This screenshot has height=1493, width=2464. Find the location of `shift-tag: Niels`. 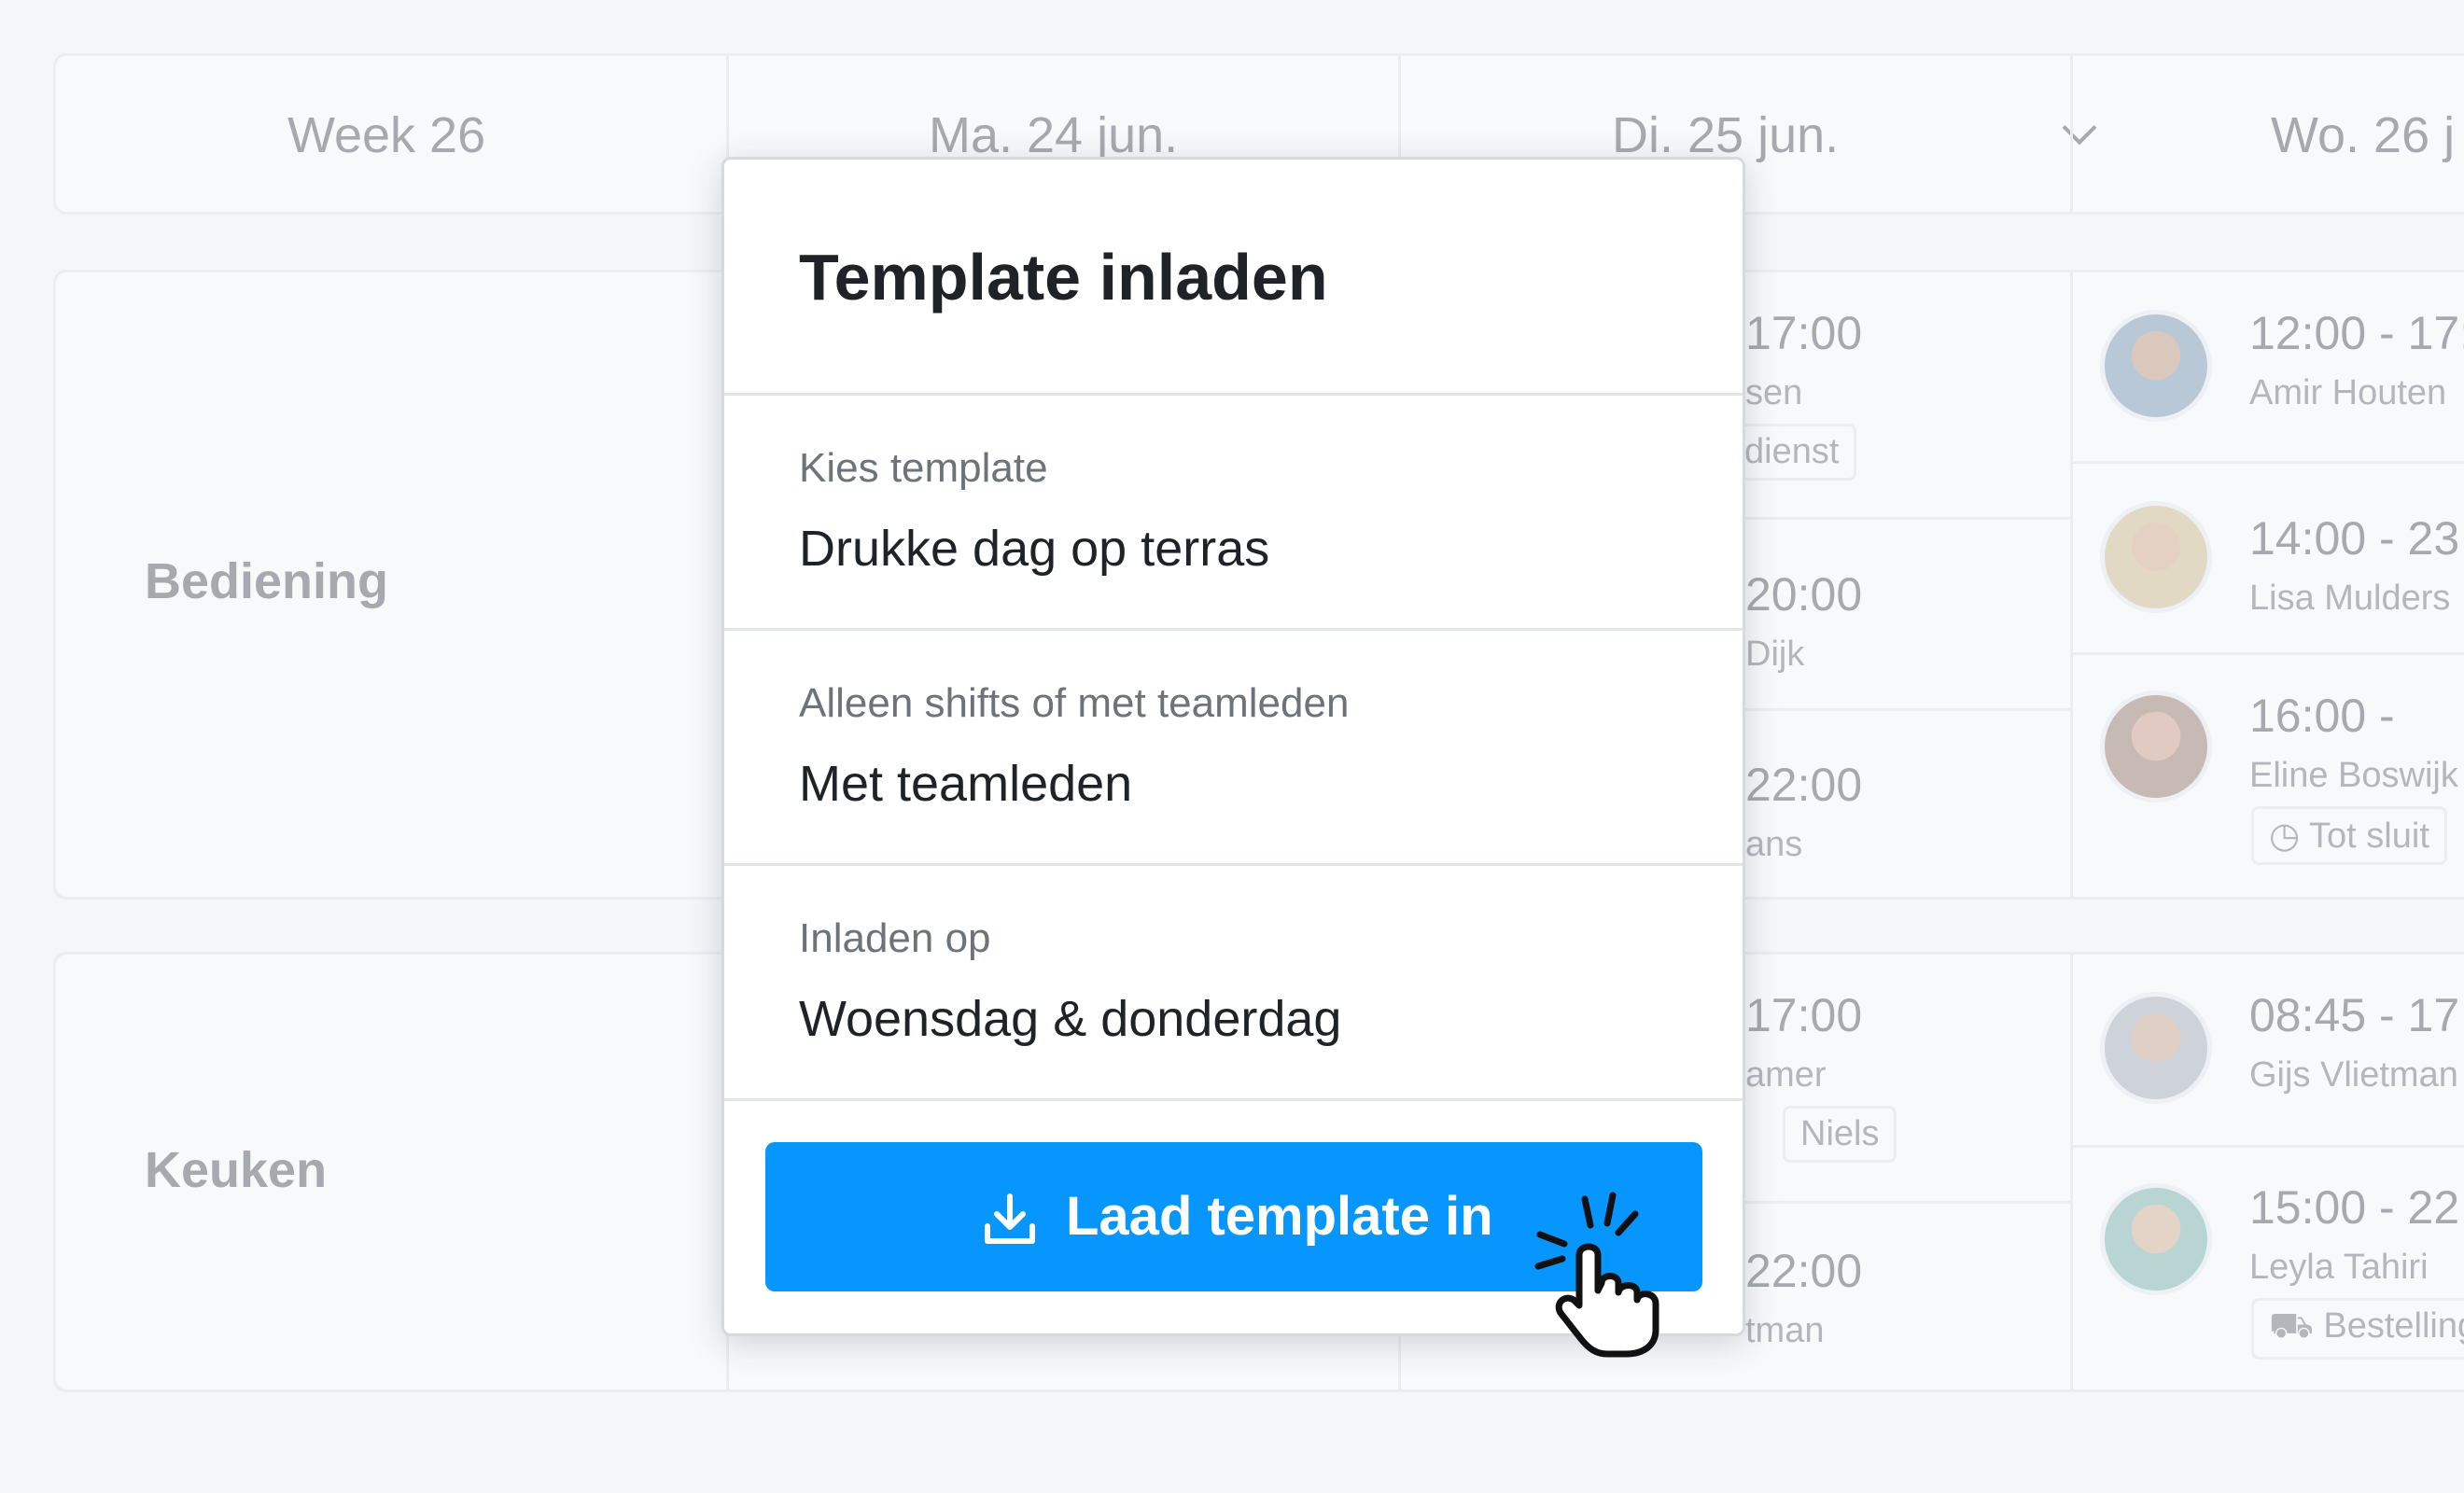

shift-tag: Niels is located at coordinates (1840, 1134).